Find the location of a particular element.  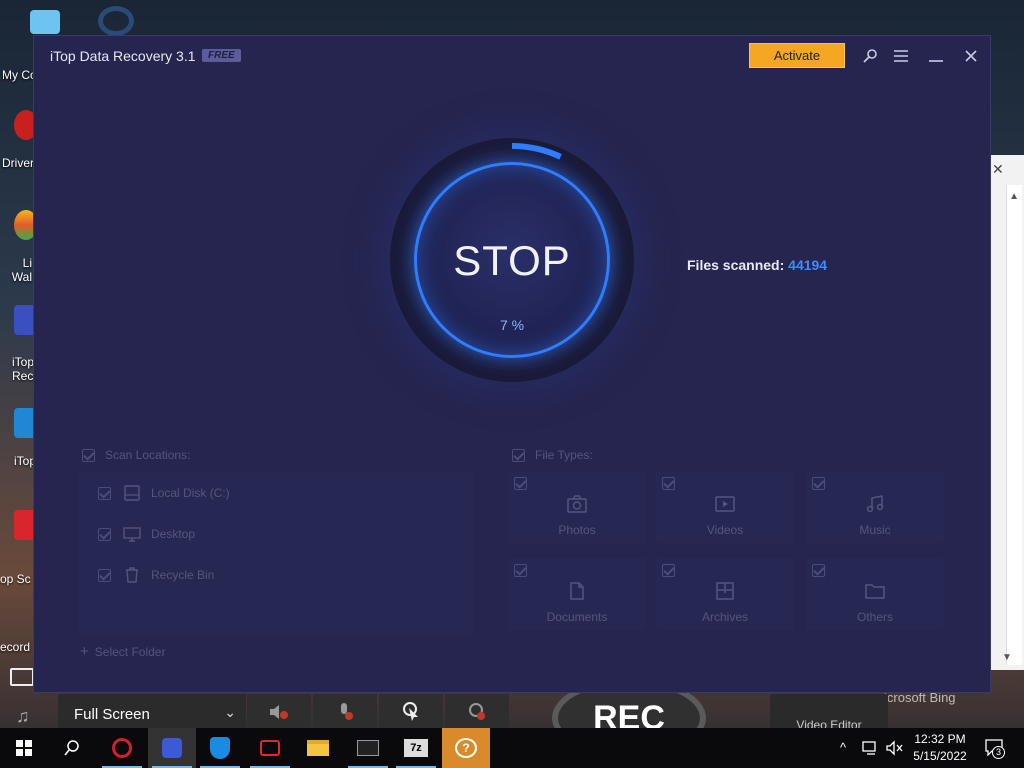

music-note-icon: ♫ is located at coordinates (23, 716).